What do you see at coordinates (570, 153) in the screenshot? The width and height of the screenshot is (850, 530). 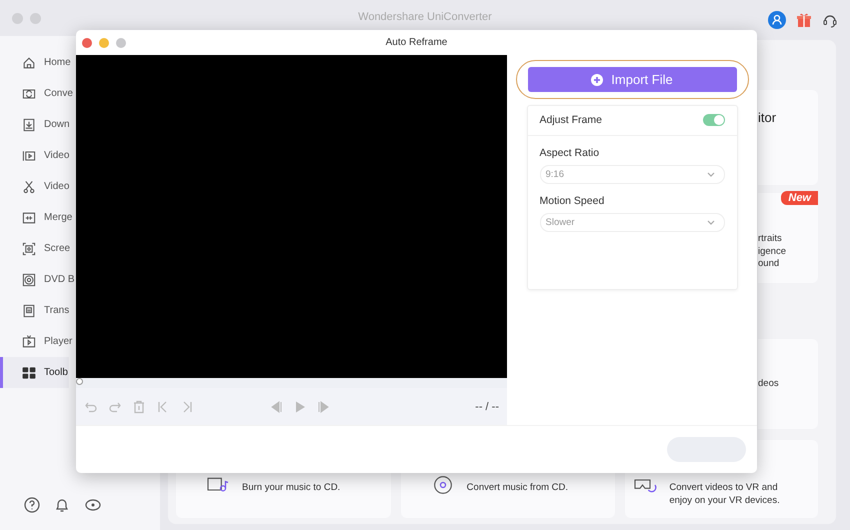 I see `setting-label: Aspect Ratio` at bounding box center [570, 153].